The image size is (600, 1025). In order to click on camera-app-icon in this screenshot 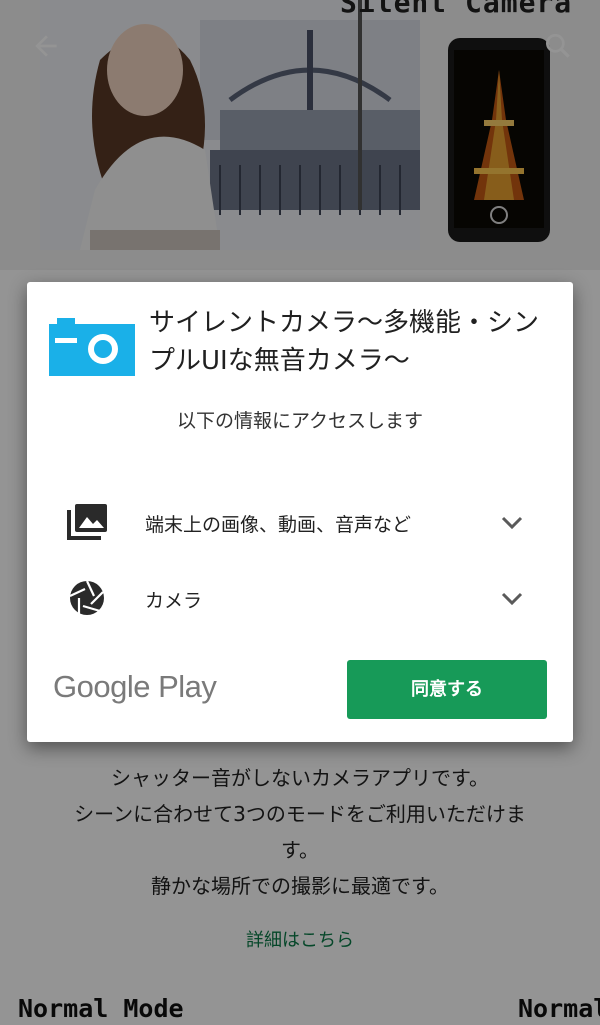, I will do `click(92, 347)`.